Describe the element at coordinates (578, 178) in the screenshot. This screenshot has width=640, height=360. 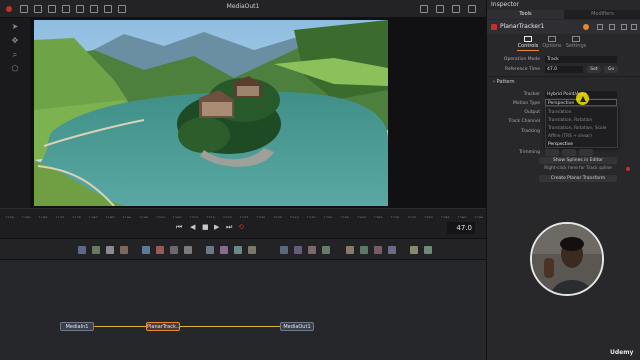
I see `create-planar-transform-button: Create Planar Transform` at that location.